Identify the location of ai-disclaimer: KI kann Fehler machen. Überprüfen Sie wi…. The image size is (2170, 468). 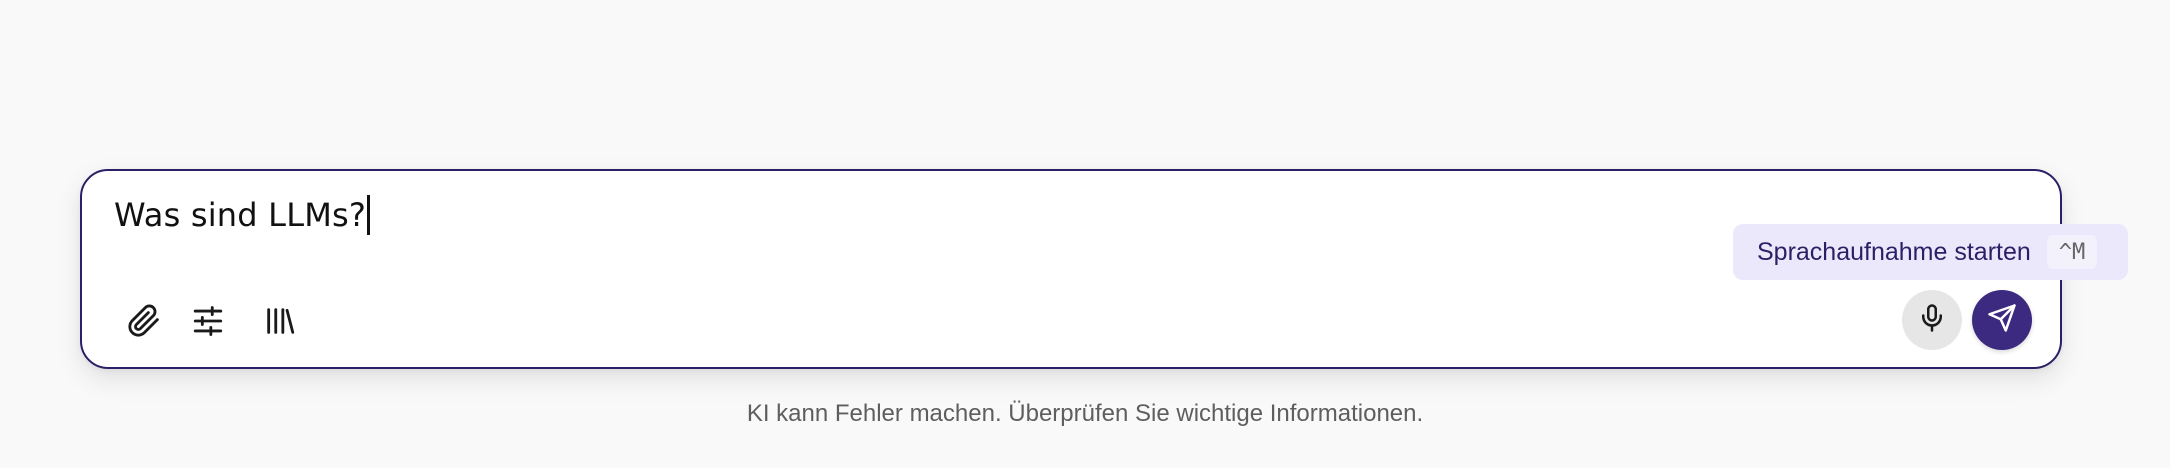
(1085, 413).